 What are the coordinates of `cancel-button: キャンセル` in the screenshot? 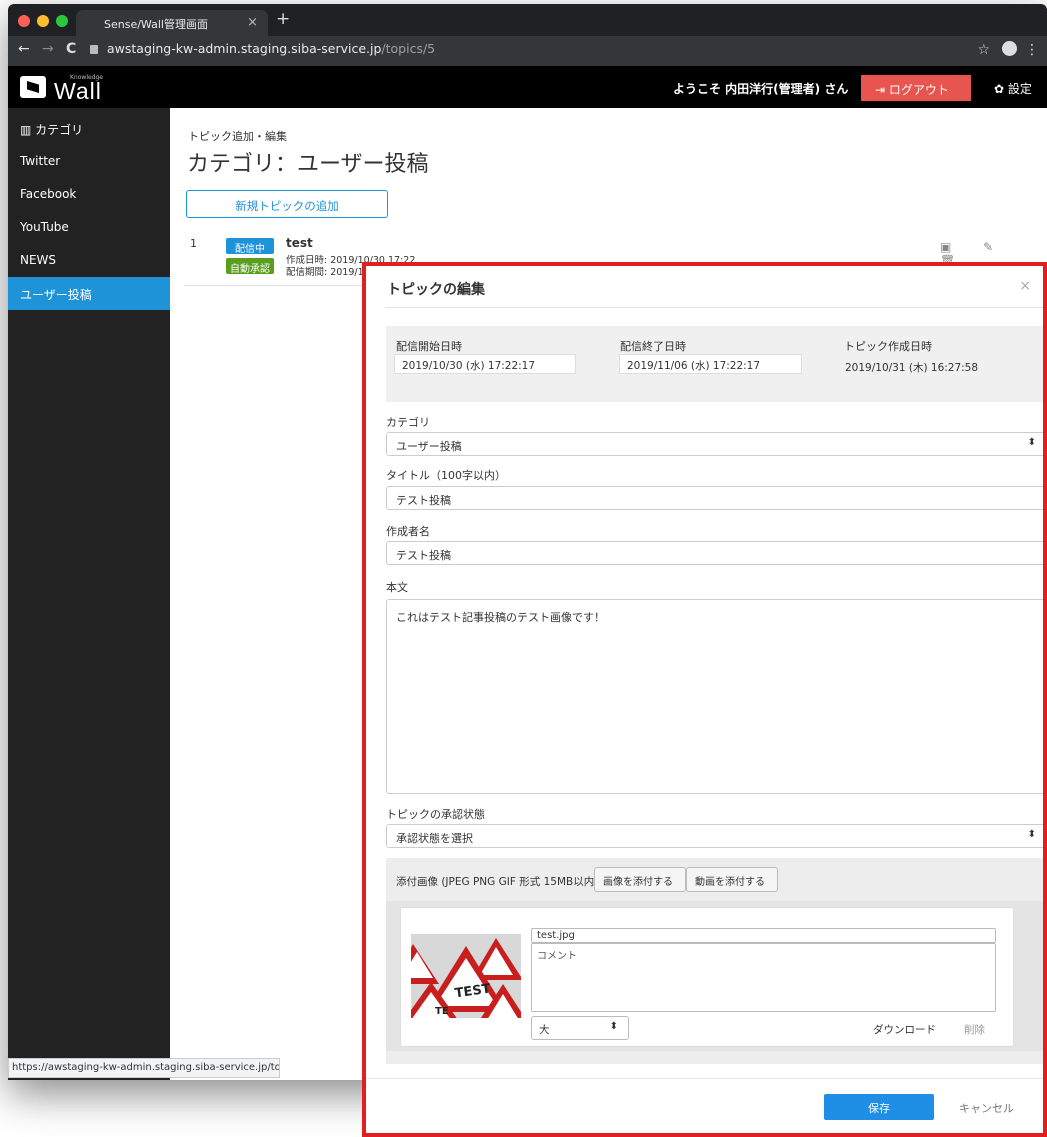 It's located at (986, 1108).